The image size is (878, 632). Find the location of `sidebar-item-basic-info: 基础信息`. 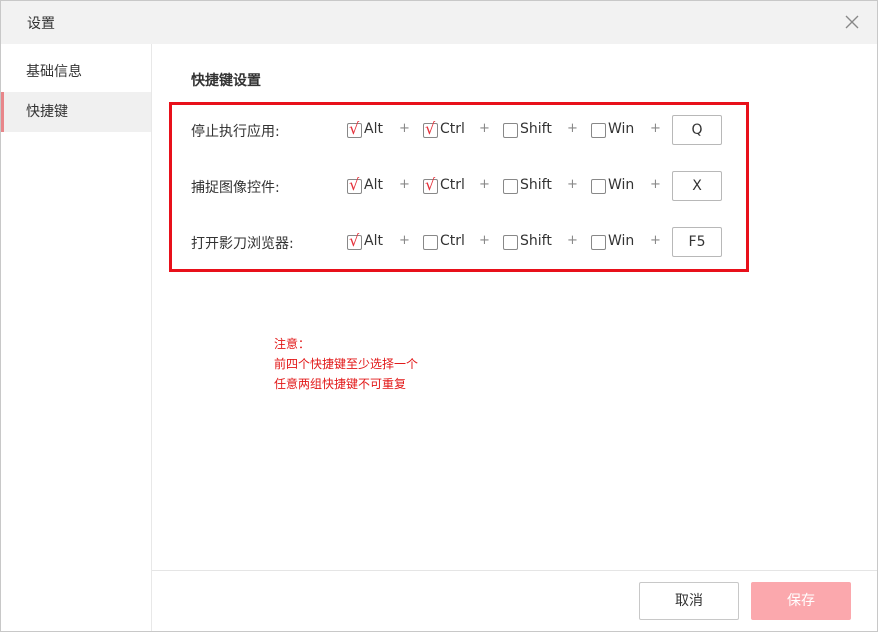

sidebar-item-basic-info: 基础信息 is located at coordinates (76, 72).